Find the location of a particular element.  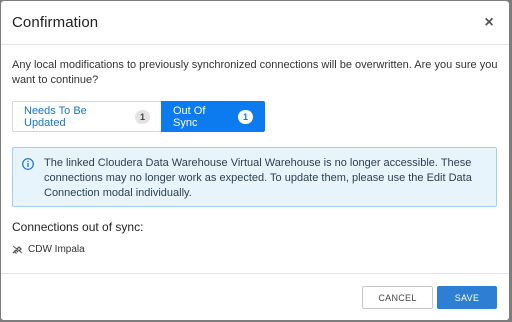

connection-name: CDW Impala is located at coordinates (56, 249).